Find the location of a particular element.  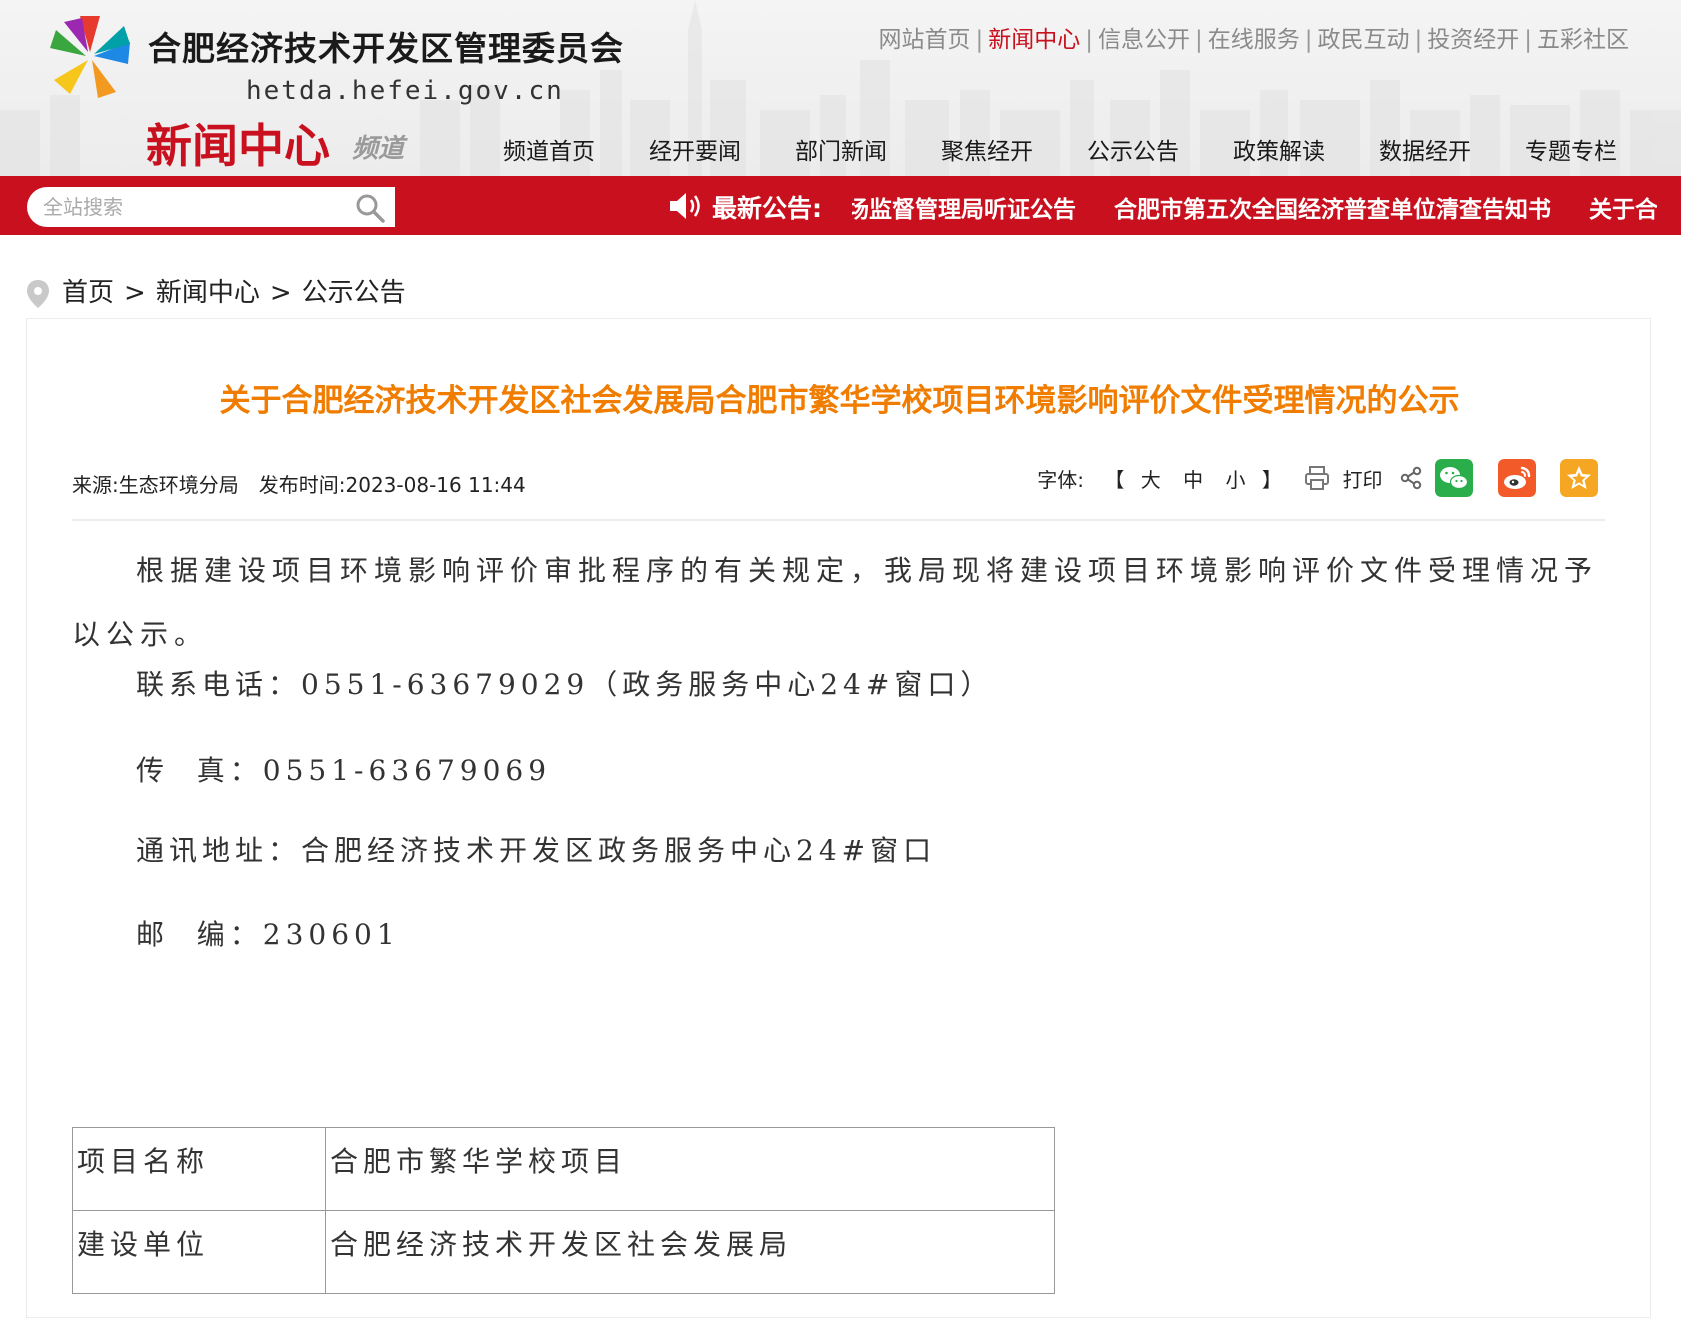

channel-suffix: 频道 is located at coordinates (378, 149).